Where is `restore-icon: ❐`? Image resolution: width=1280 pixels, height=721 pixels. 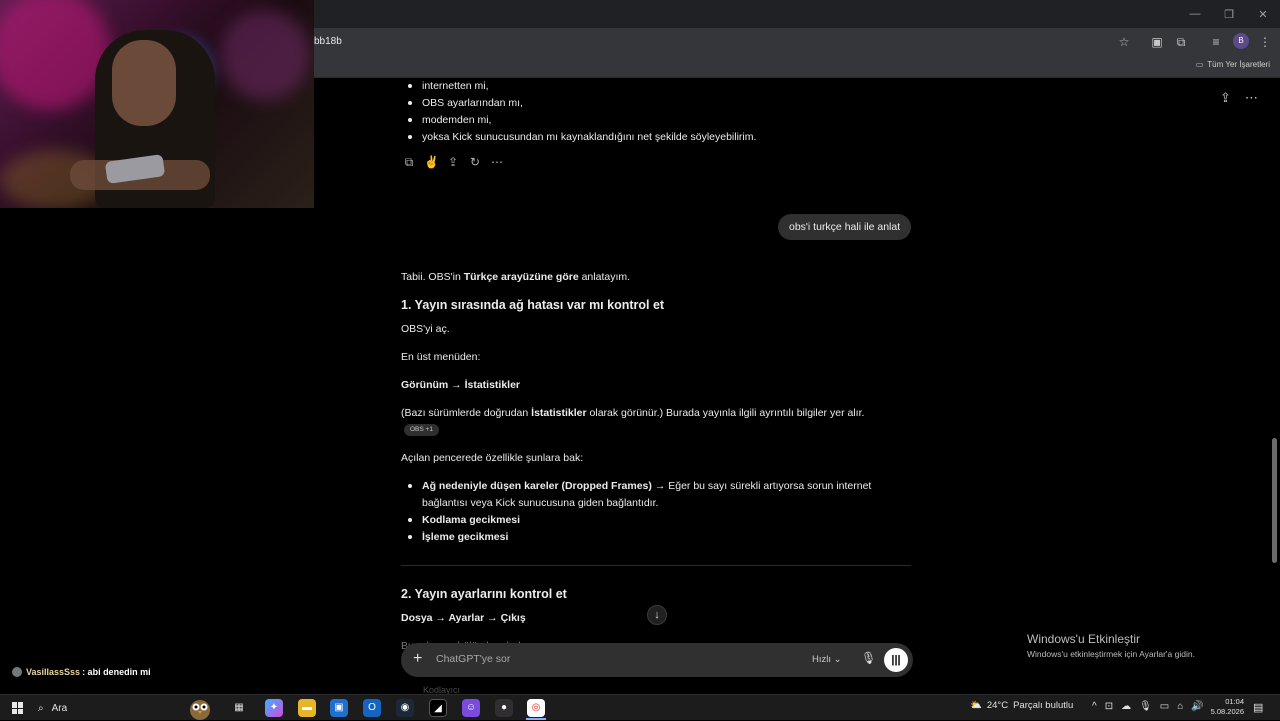
restore-icon: ❐ is located at coordinates (1229, 14).